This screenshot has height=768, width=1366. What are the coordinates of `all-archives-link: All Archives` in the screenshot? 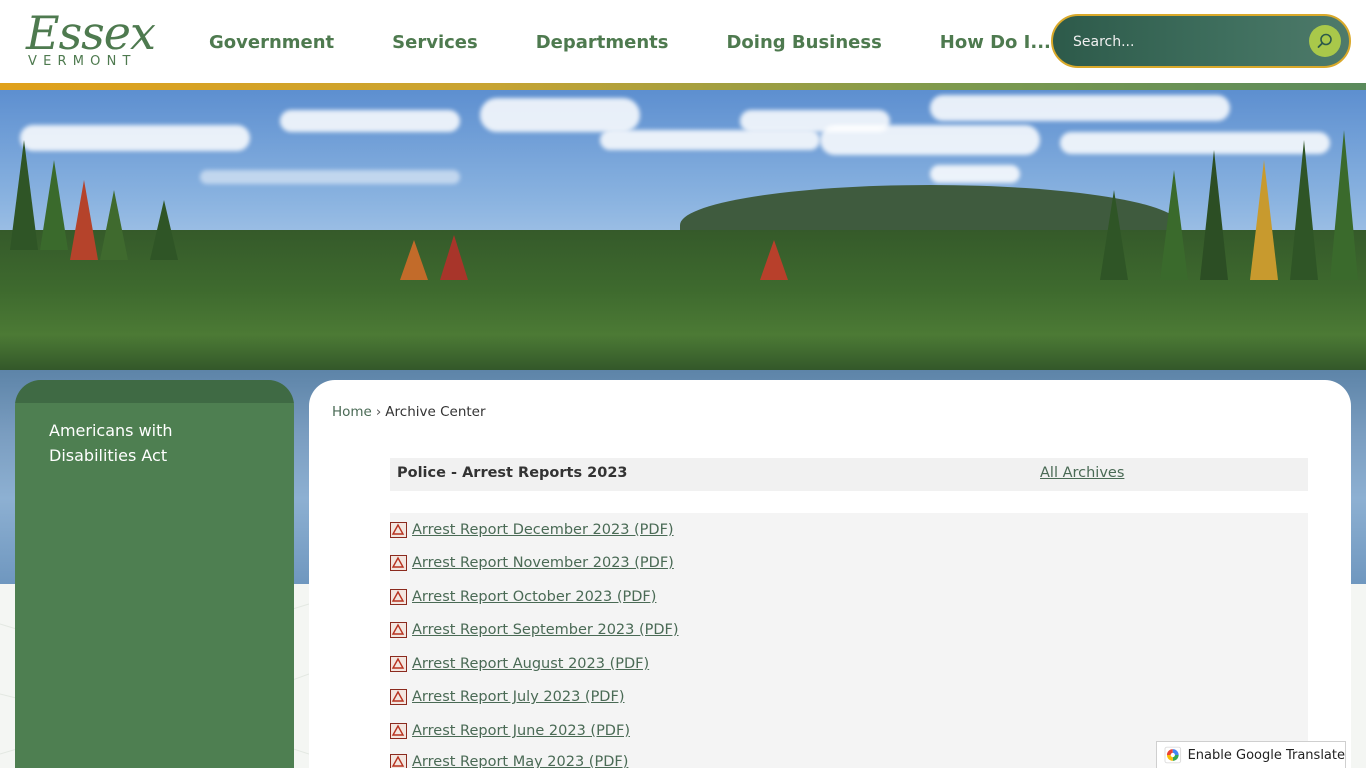 It's located at (1082, 473).